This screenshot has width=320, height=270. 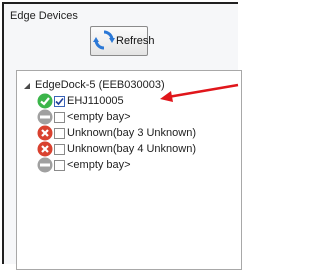 I want to click on expand-triangle-icon, so click(x=27, y=85).